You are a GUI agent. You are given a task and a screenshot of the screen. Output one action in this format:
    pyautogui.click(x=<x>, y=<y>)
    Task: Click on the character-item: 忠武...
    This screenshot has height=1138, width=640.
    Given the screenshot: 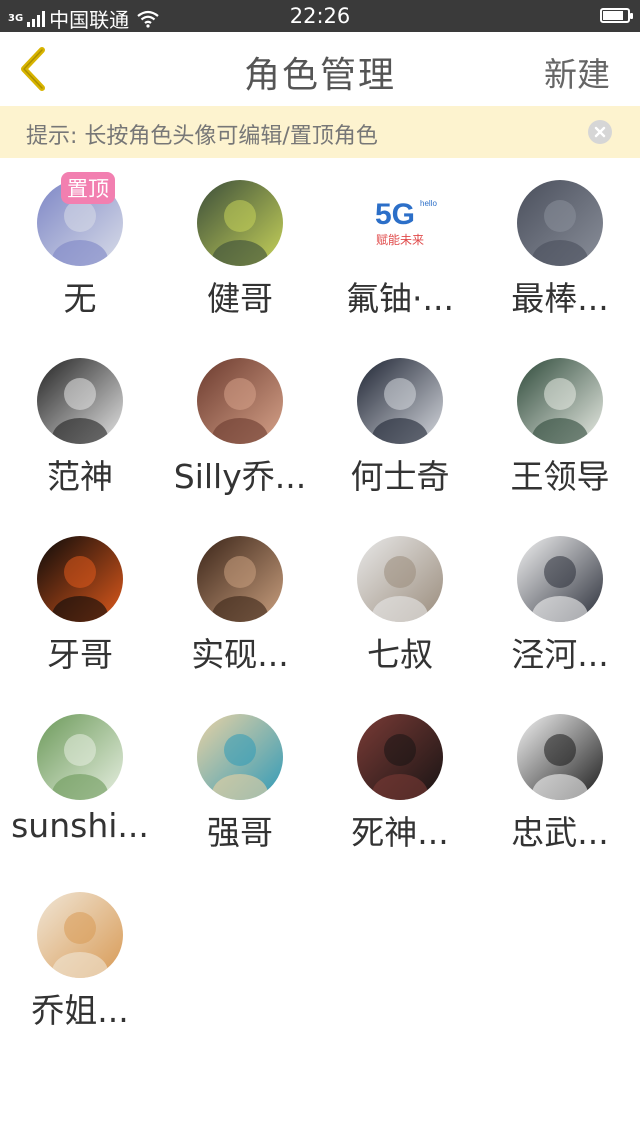 What is the action you would take?
    pyautogui.click(x=560, y=795)
    